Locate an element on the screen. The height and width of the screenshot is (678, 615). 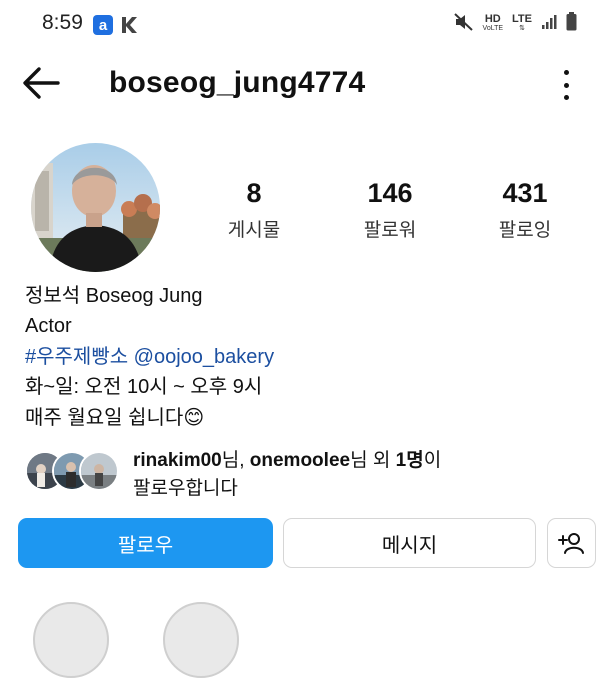
status-icons: HD VoLTE LTE ⇅ is located at coordinates (515, 24).